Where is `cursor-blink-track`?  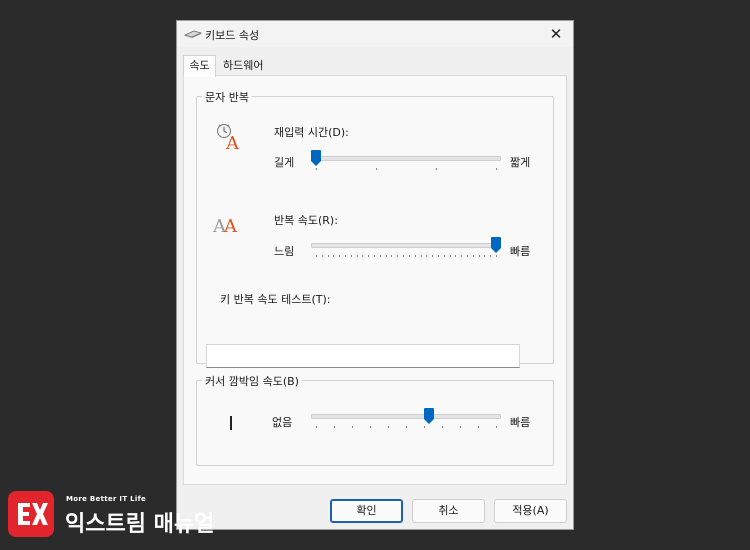
cursor-blink-track is located at coordinates (406, 416).